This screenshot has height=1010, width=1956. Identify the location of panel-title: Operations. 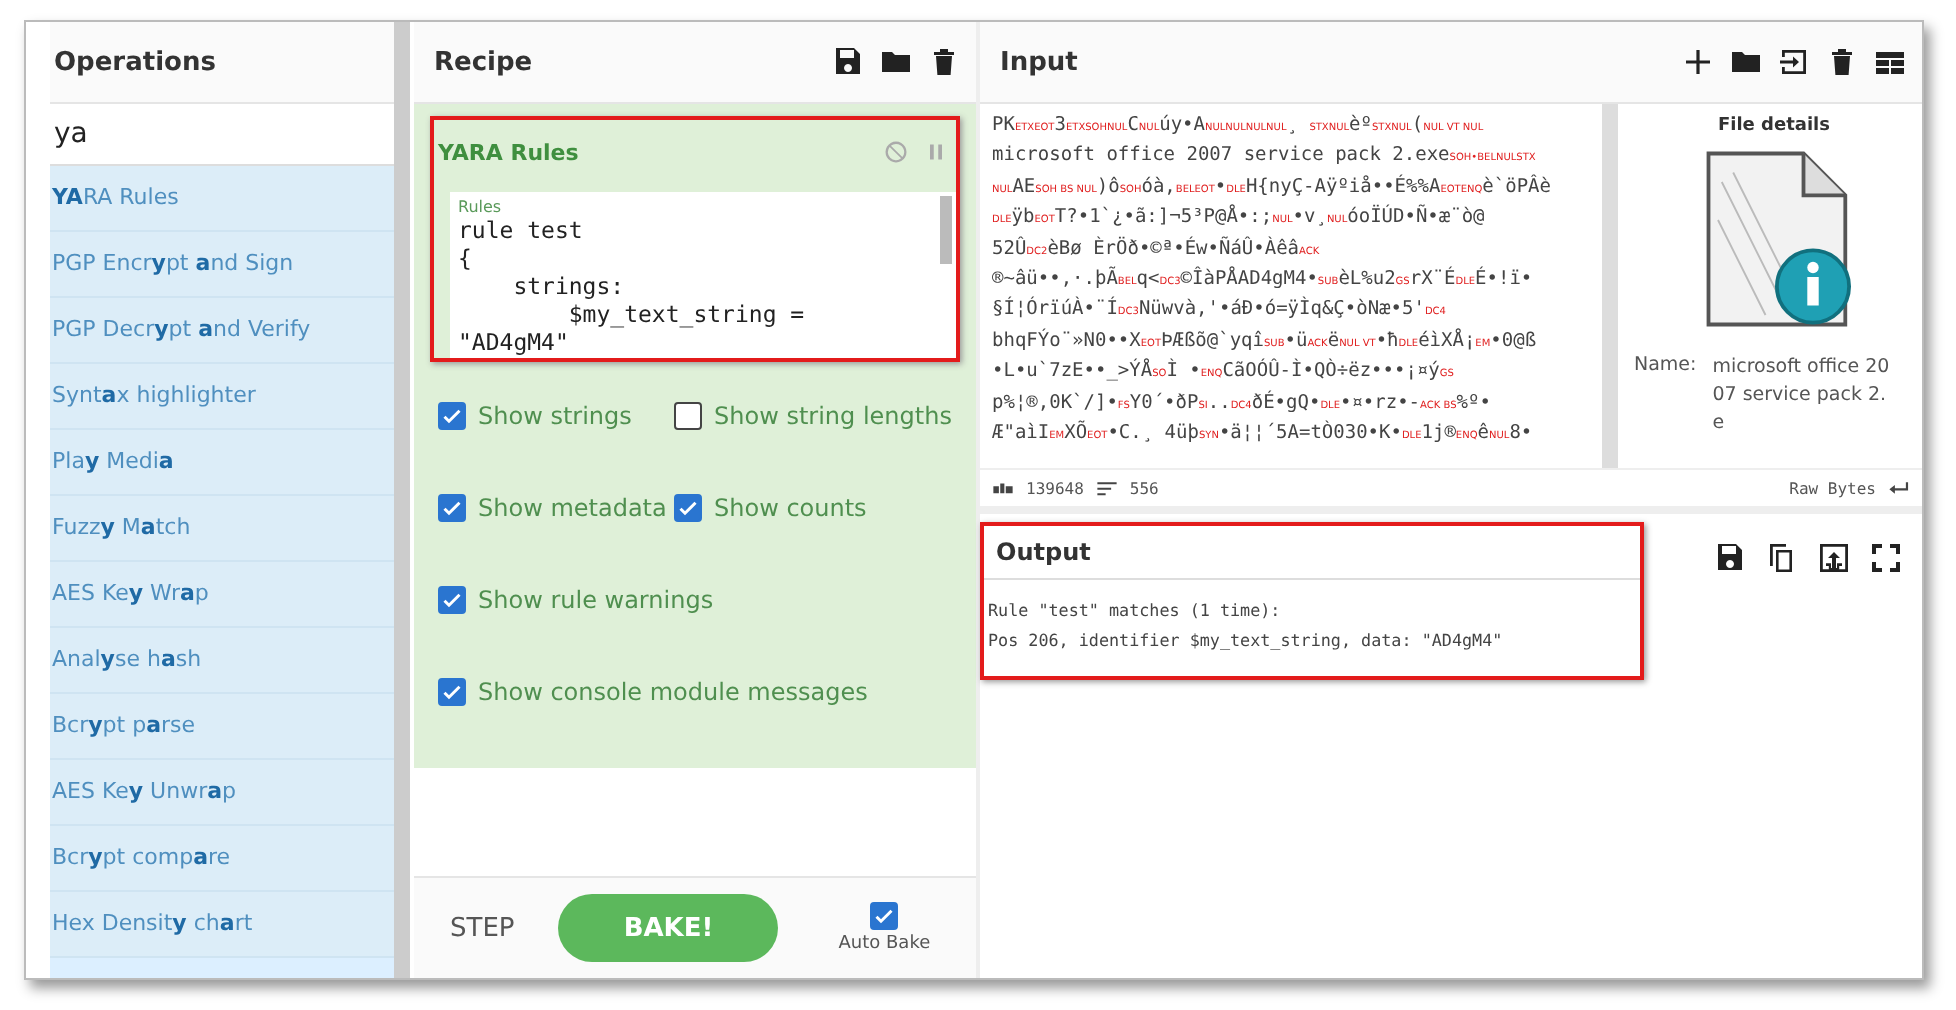
(135, 62).